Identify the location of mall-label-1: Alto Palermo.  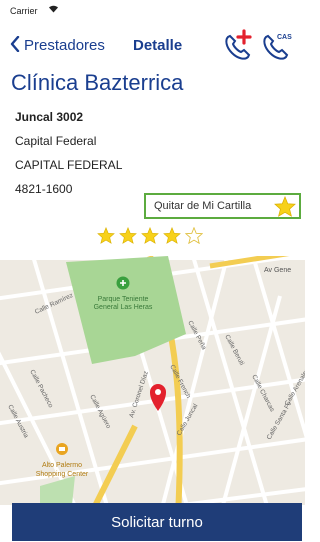
(62, 465).